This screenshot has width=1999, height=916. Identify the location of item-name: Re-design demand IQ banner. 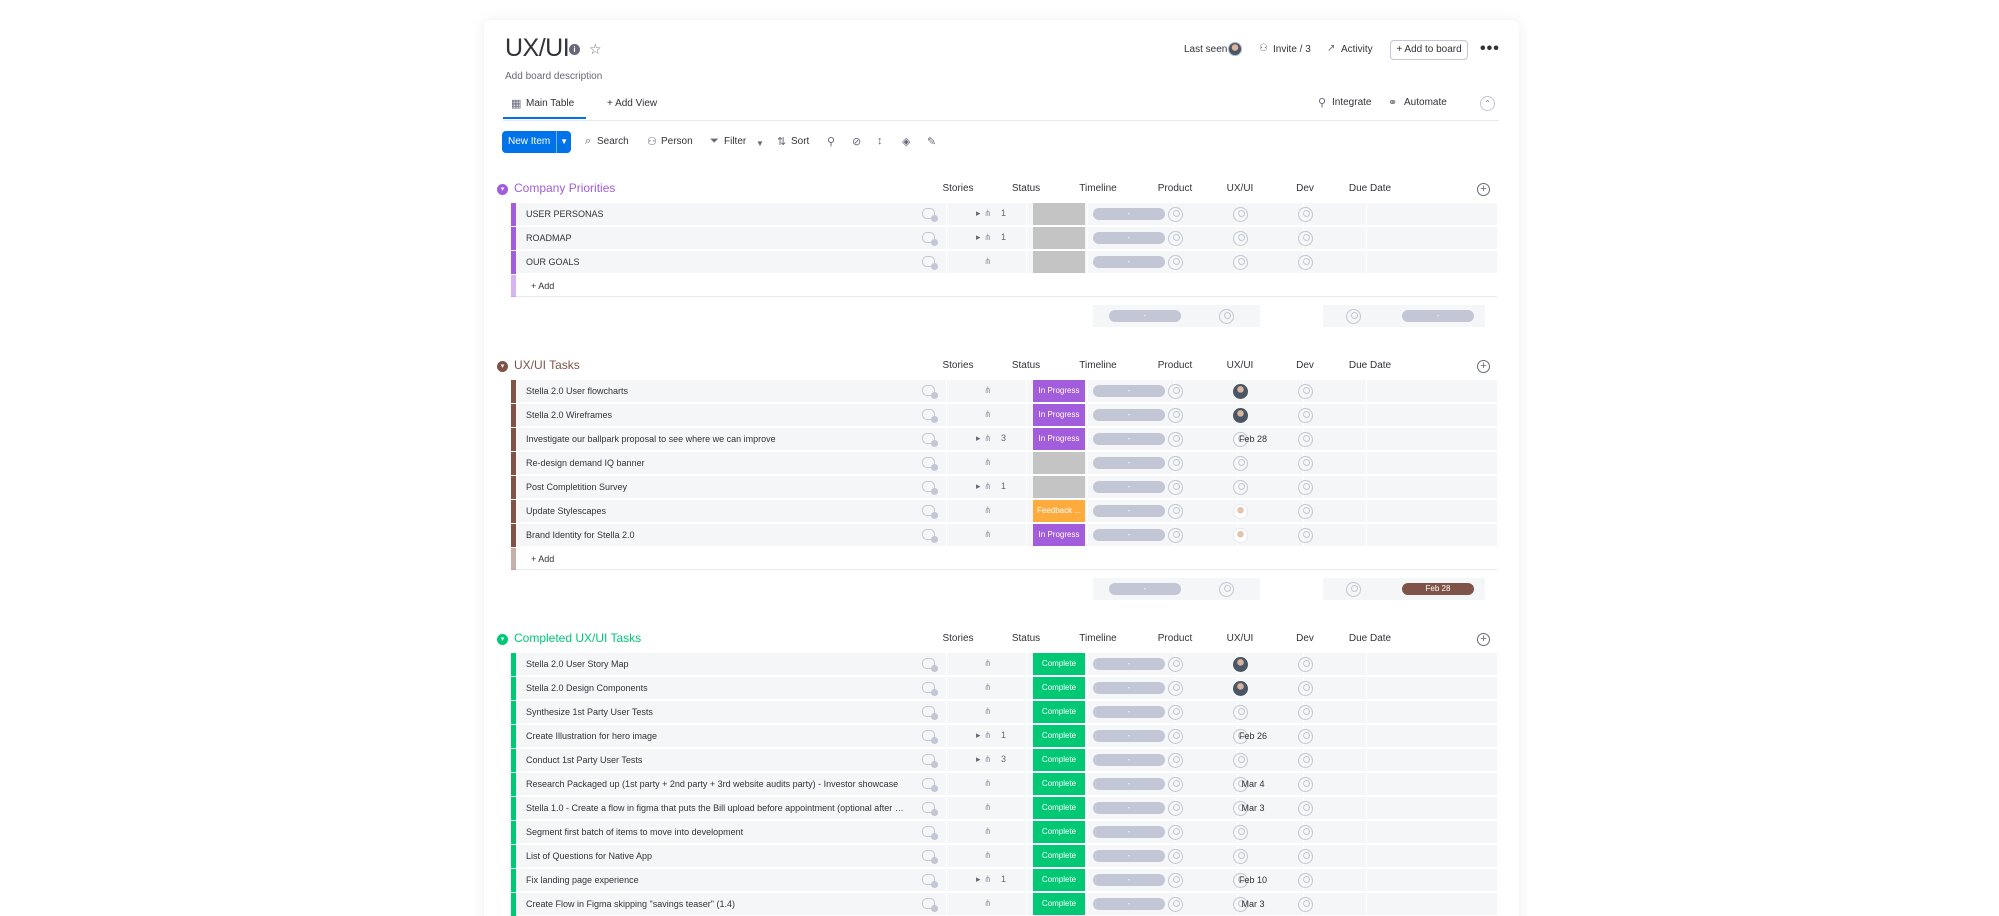
(585, 463).